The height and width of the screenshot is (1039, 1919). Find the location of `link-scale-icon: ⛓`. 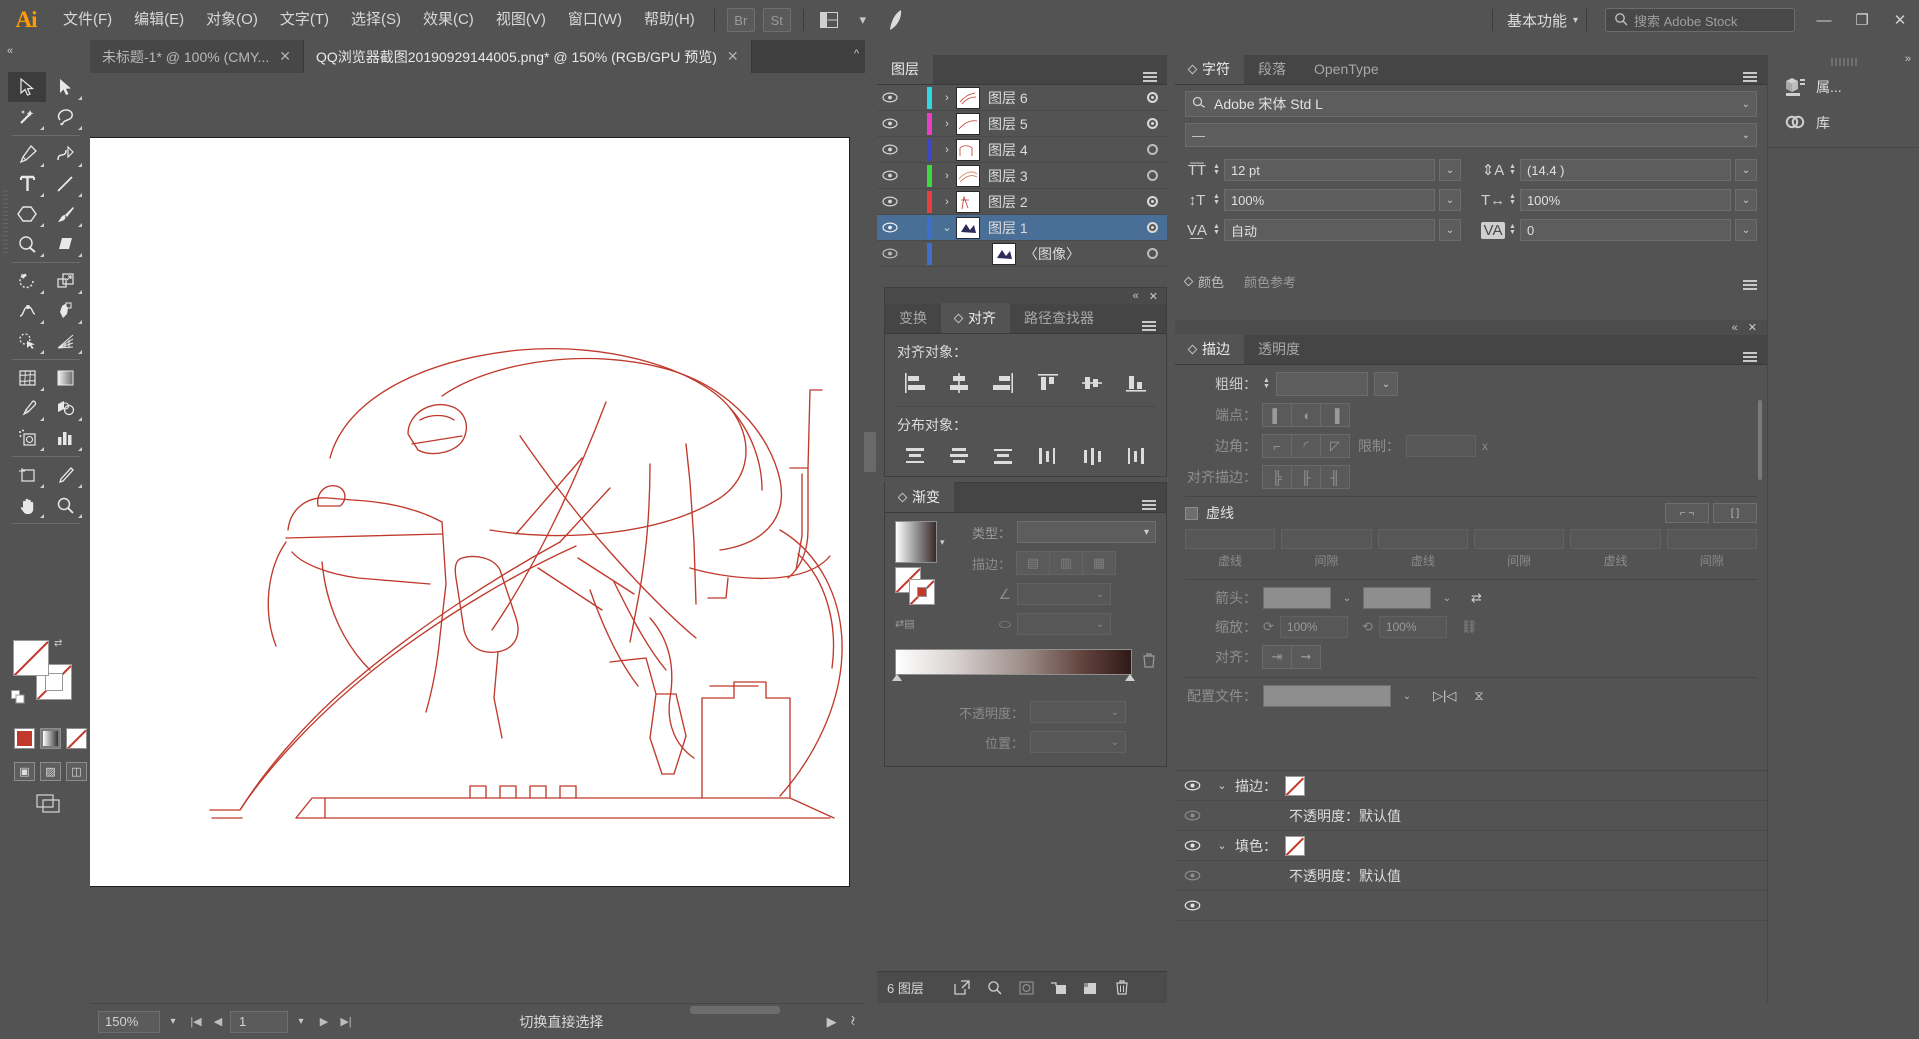

link-scale-icon: ⛓ is located at coordinates (1469, 627).